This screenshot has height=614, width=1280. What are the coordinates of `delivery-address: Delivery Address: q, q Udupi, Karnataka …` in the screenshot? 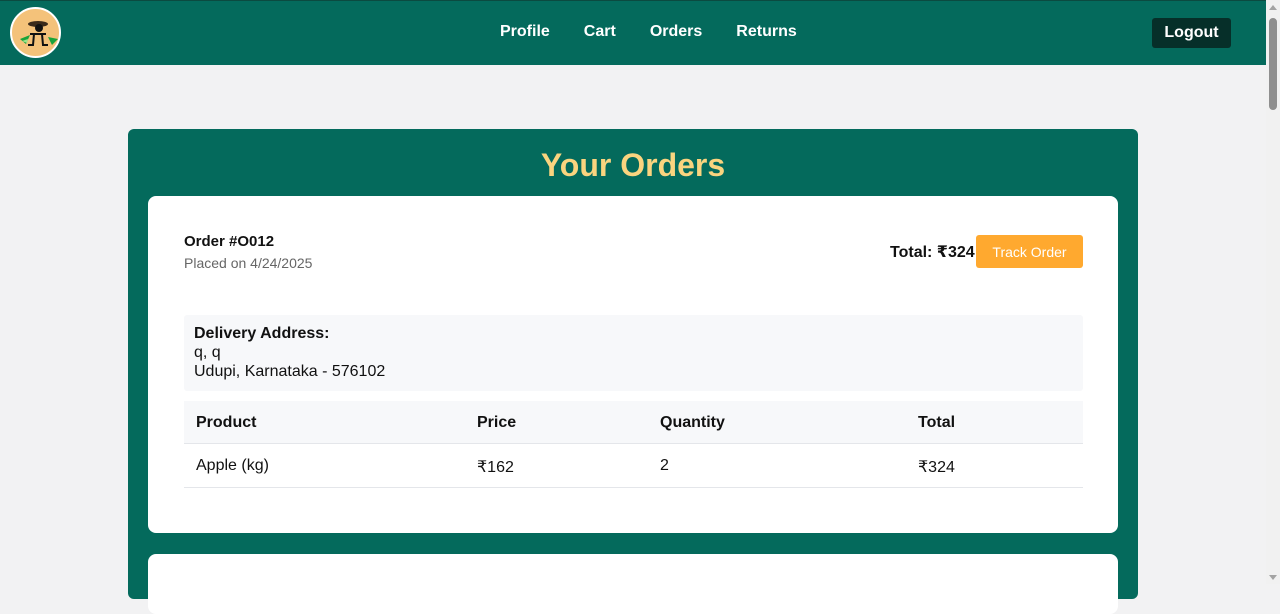 It's located at (633, 353).